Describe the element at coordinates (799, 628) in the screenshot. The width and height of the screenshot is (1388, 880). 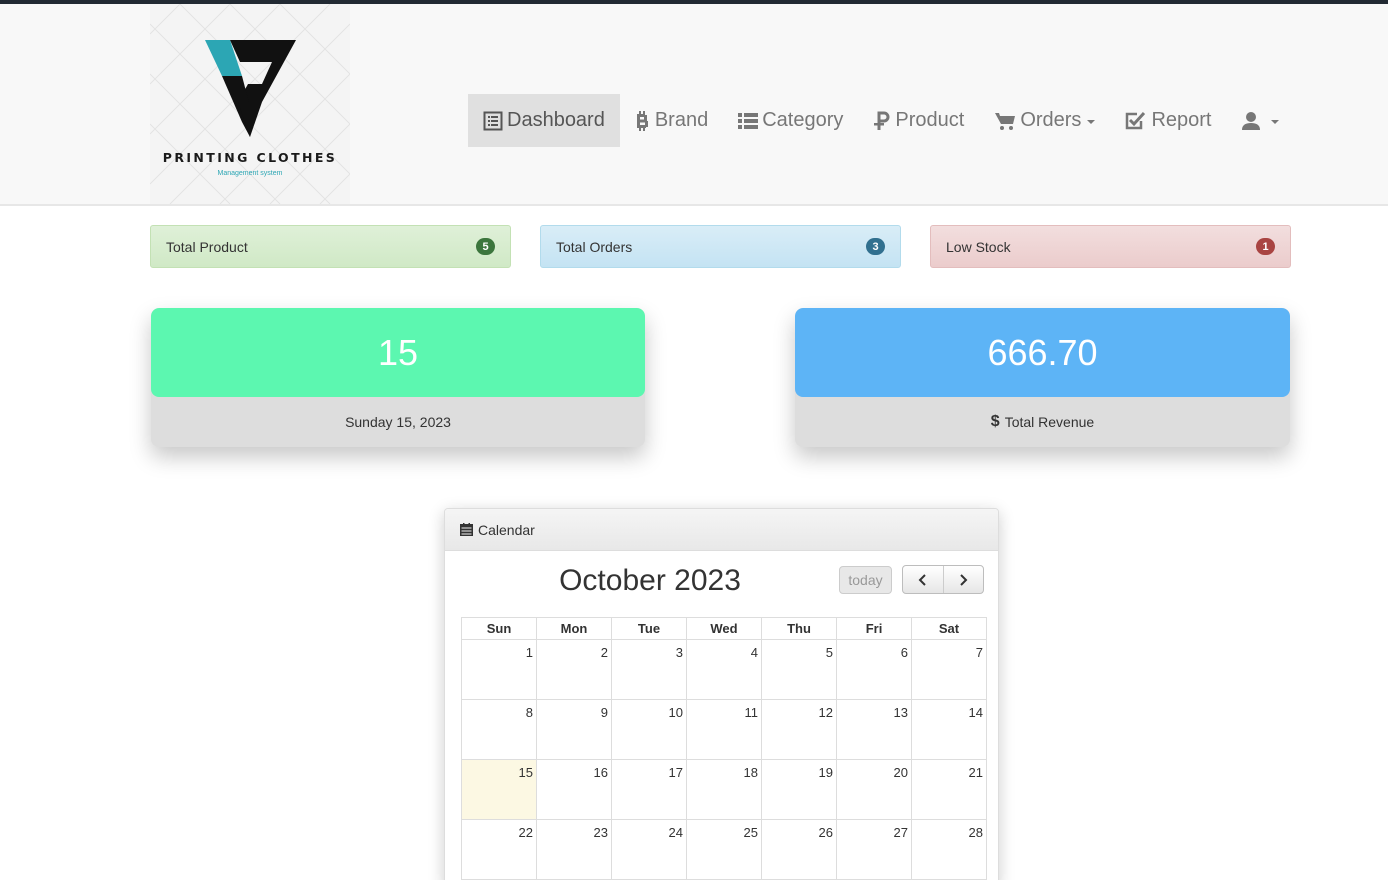
I see `weekday-header: Thu` at that location.